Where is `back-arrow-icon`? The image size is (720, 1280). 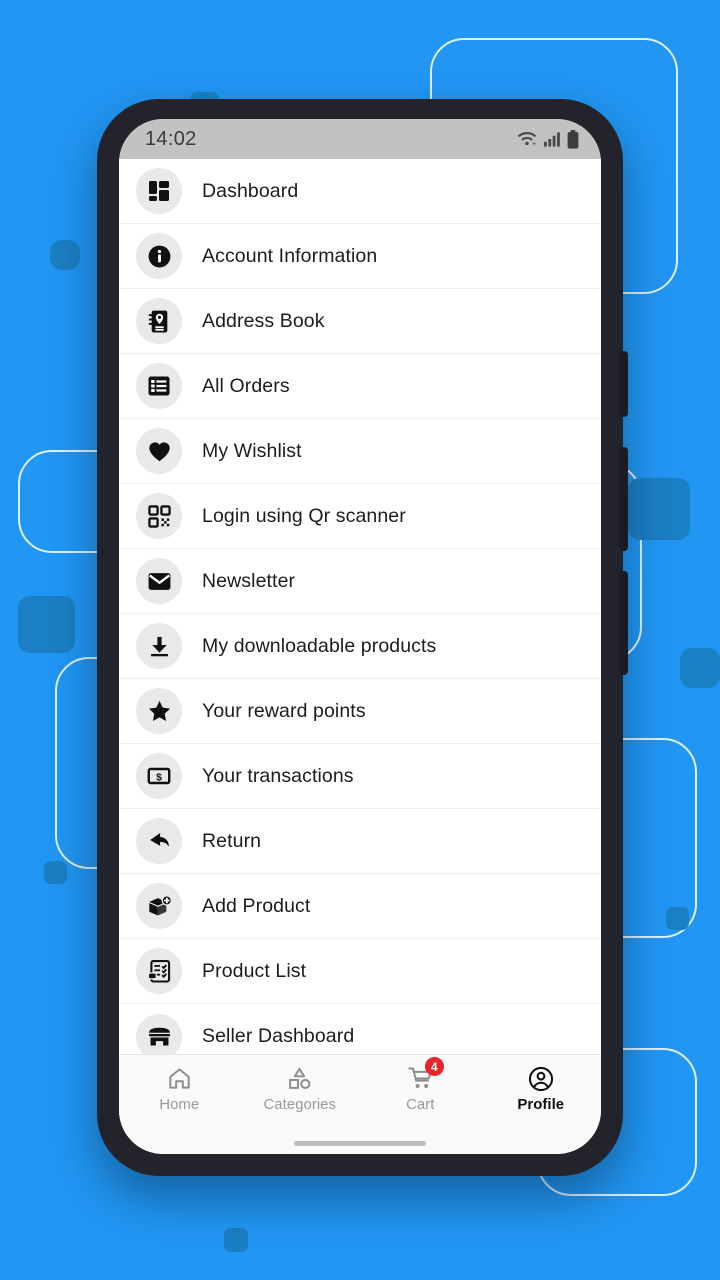
back-arrow-icon is located at coordinates (159, 841).